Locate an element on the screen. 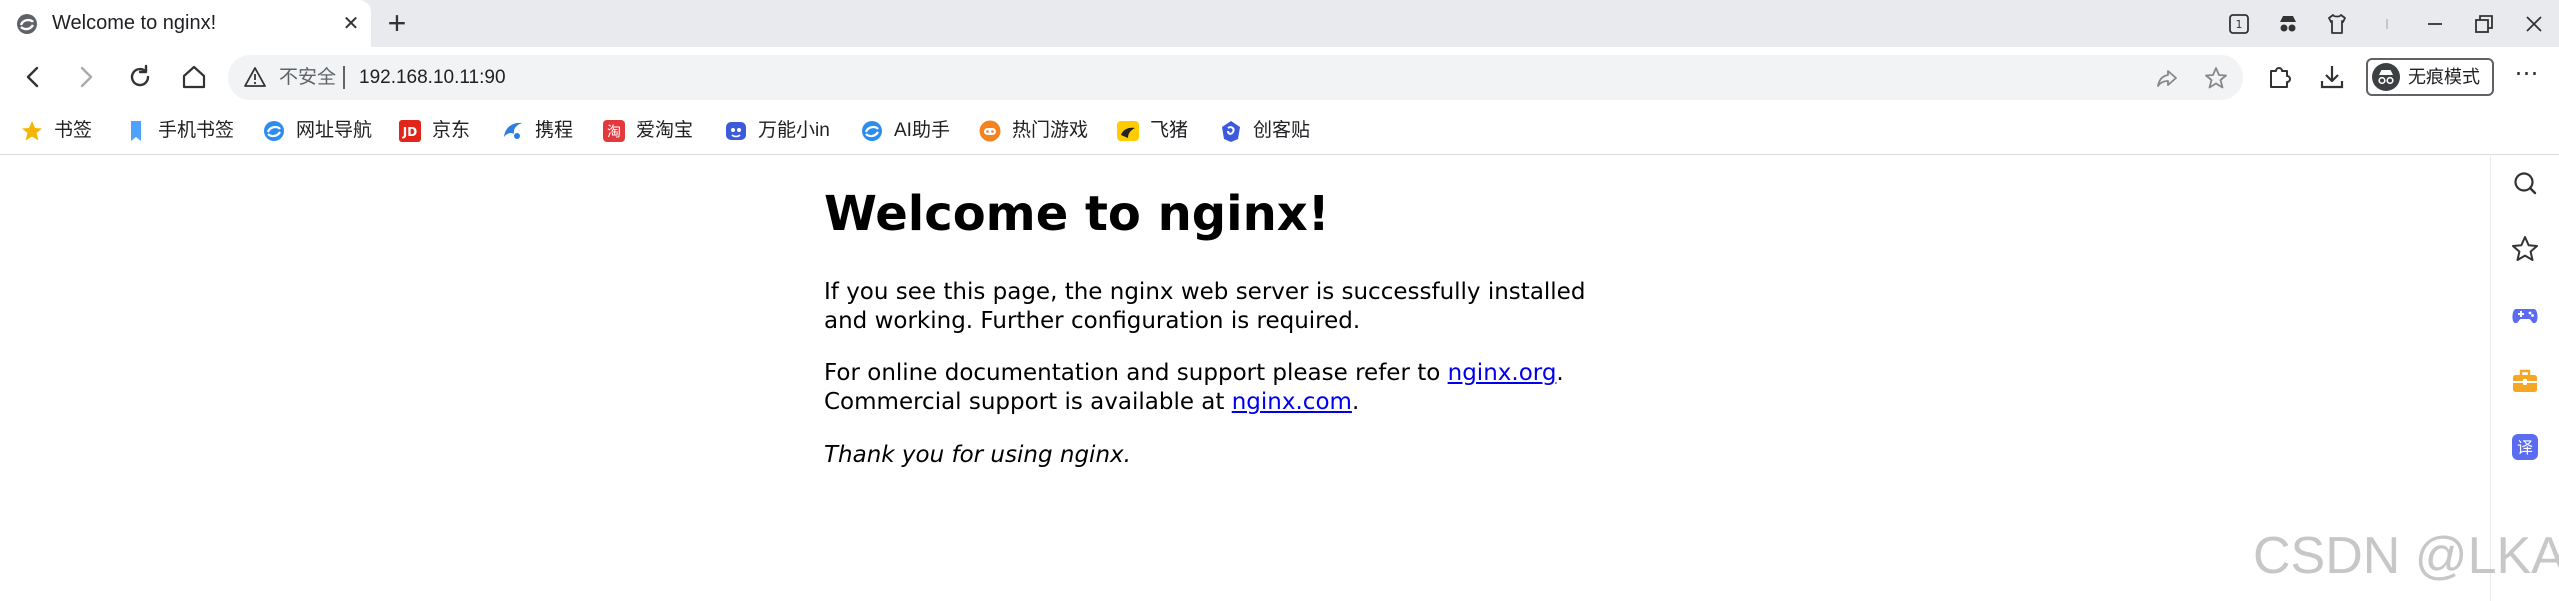  jd-icon: JD is located at coordinates (410, 131).